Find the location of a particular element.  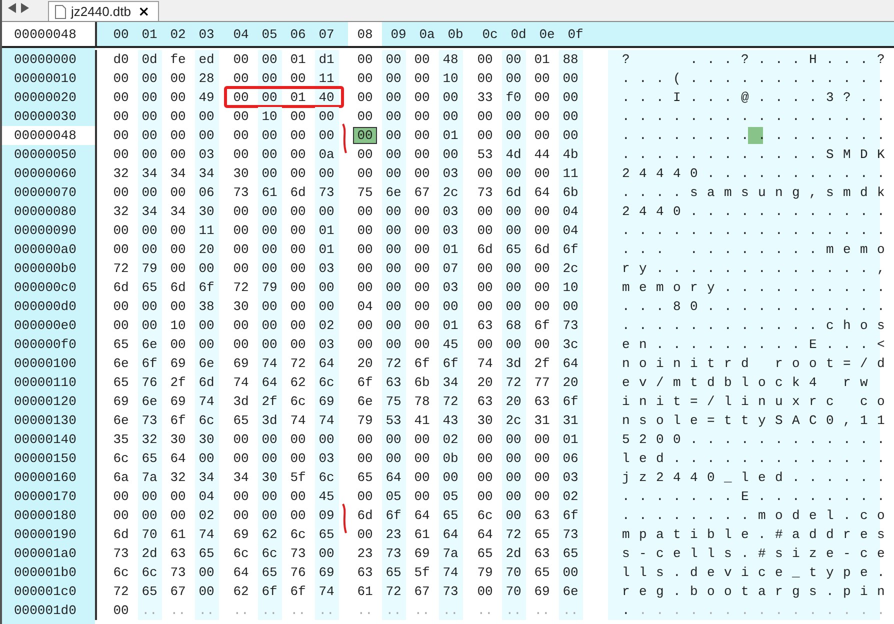

hex-byte: 23 is located at coordinates (365, 554).